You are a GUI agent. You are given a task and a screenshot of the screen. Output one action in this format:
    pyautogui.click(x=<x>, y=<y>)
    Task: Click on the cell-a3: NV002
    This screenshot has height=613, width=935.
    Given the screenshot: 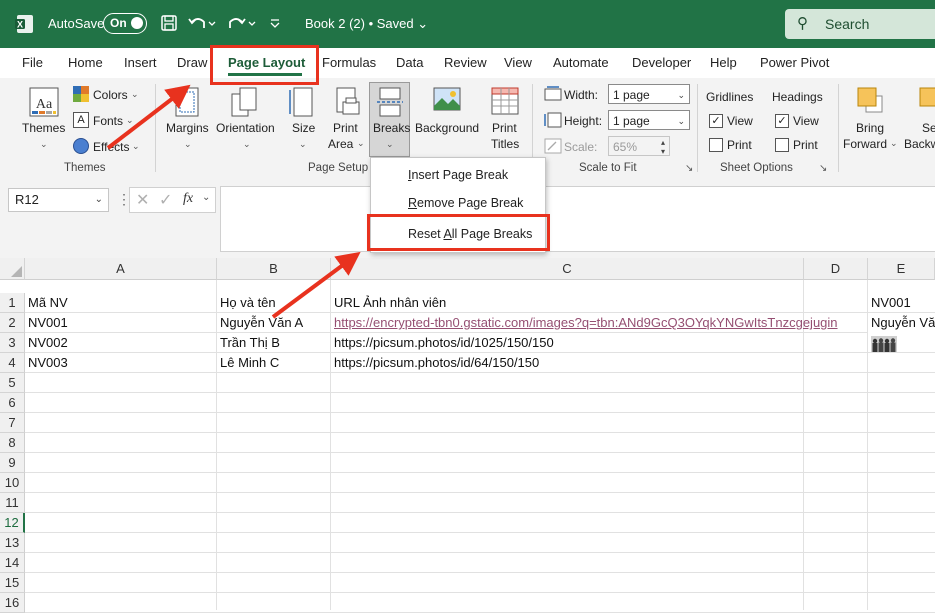 What is the action you would take?
    pyautogui.click(x=120, y=343)
    